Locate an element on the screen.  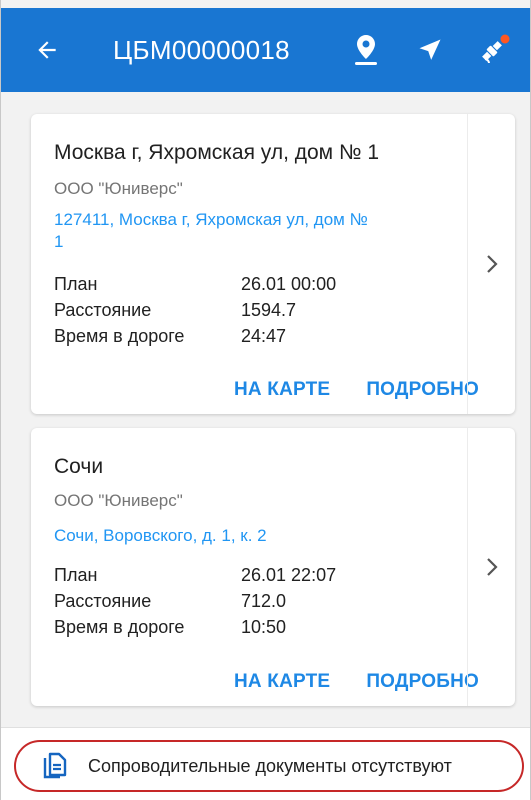
satellite-icon is located at coordinates (496, 49).